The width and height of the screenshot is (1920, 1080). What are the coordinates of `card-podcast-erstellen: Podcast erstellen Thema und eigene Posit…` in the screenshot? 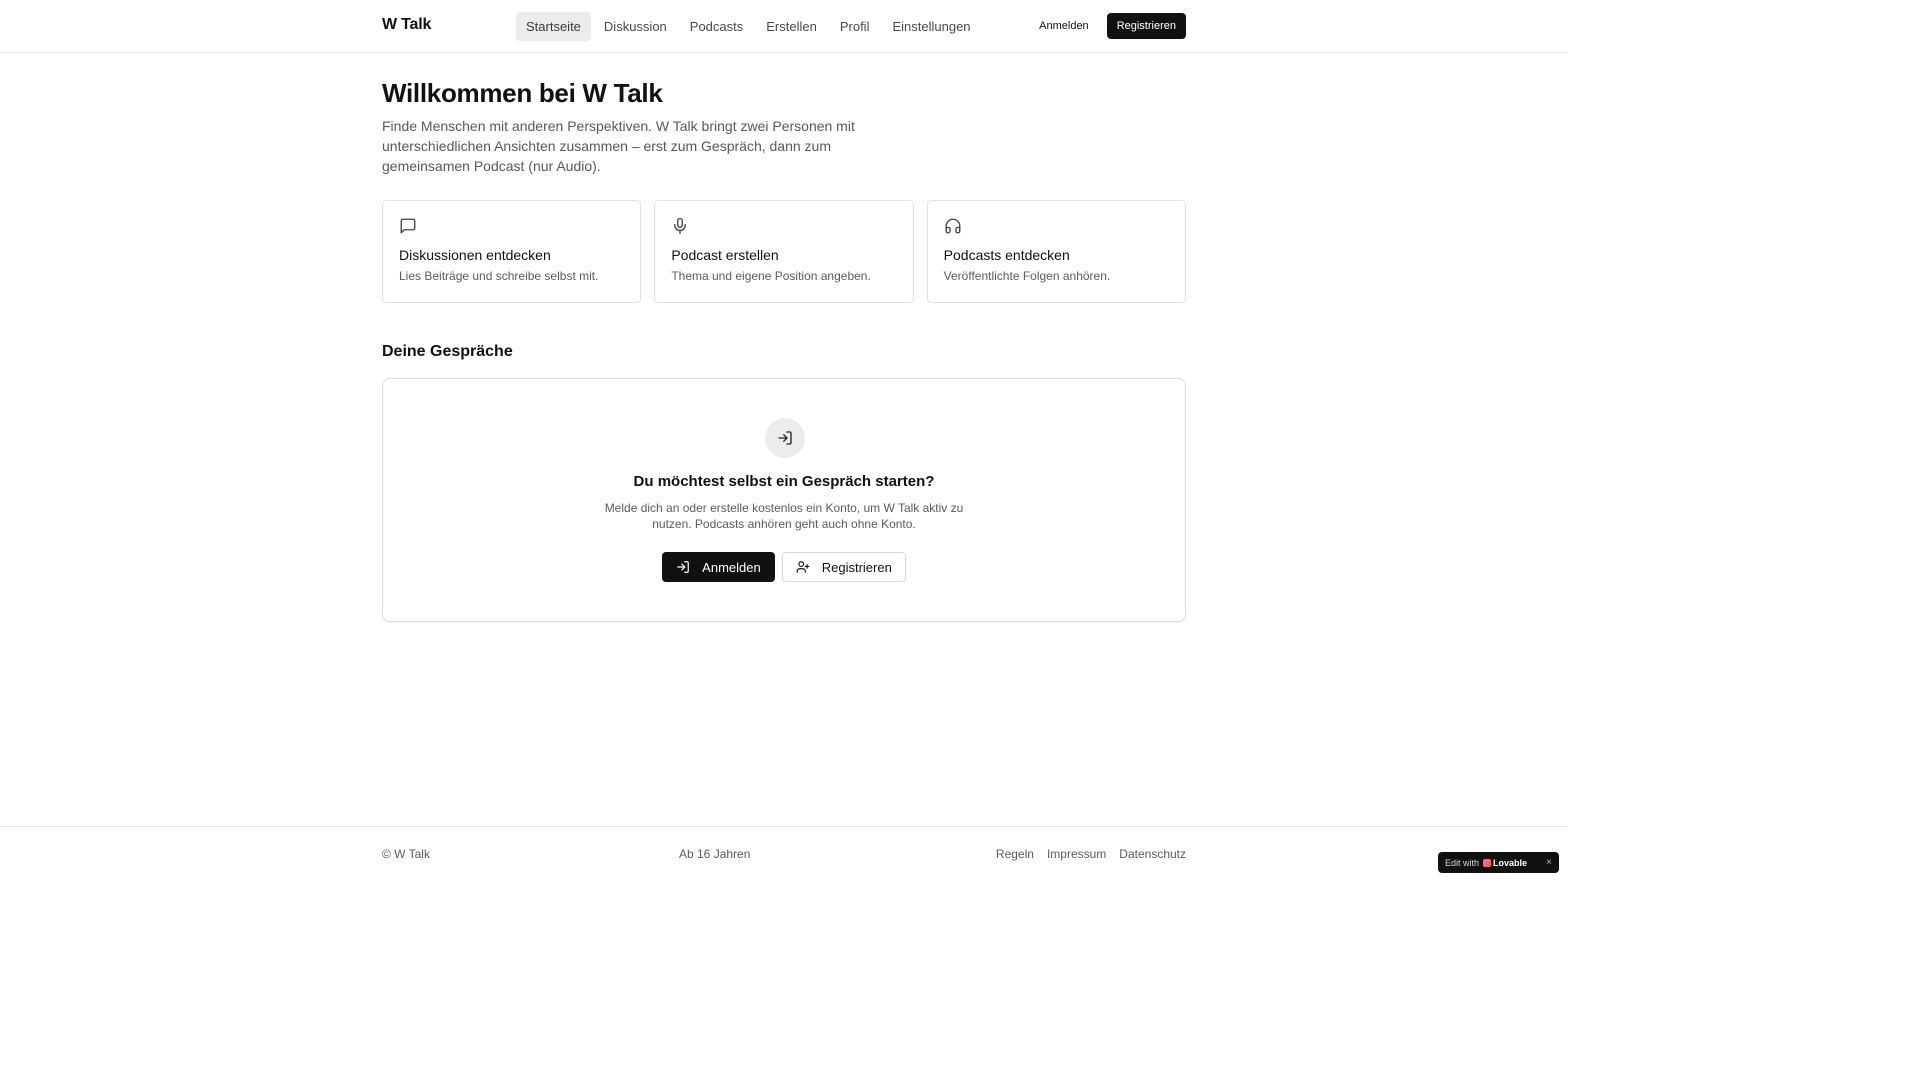 It's located at (784, 251).